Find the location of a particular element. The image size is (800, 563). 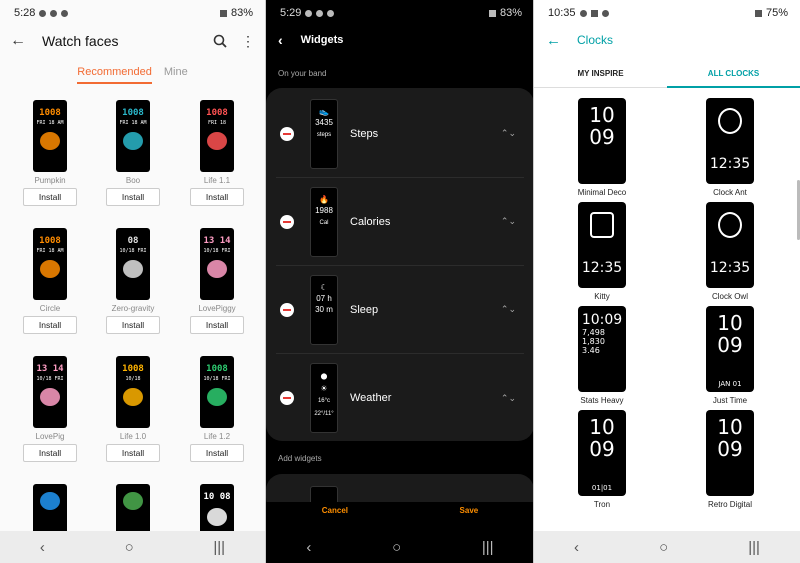

overflow-menu-icon: ⋮ is located at coordinates (248, 41).